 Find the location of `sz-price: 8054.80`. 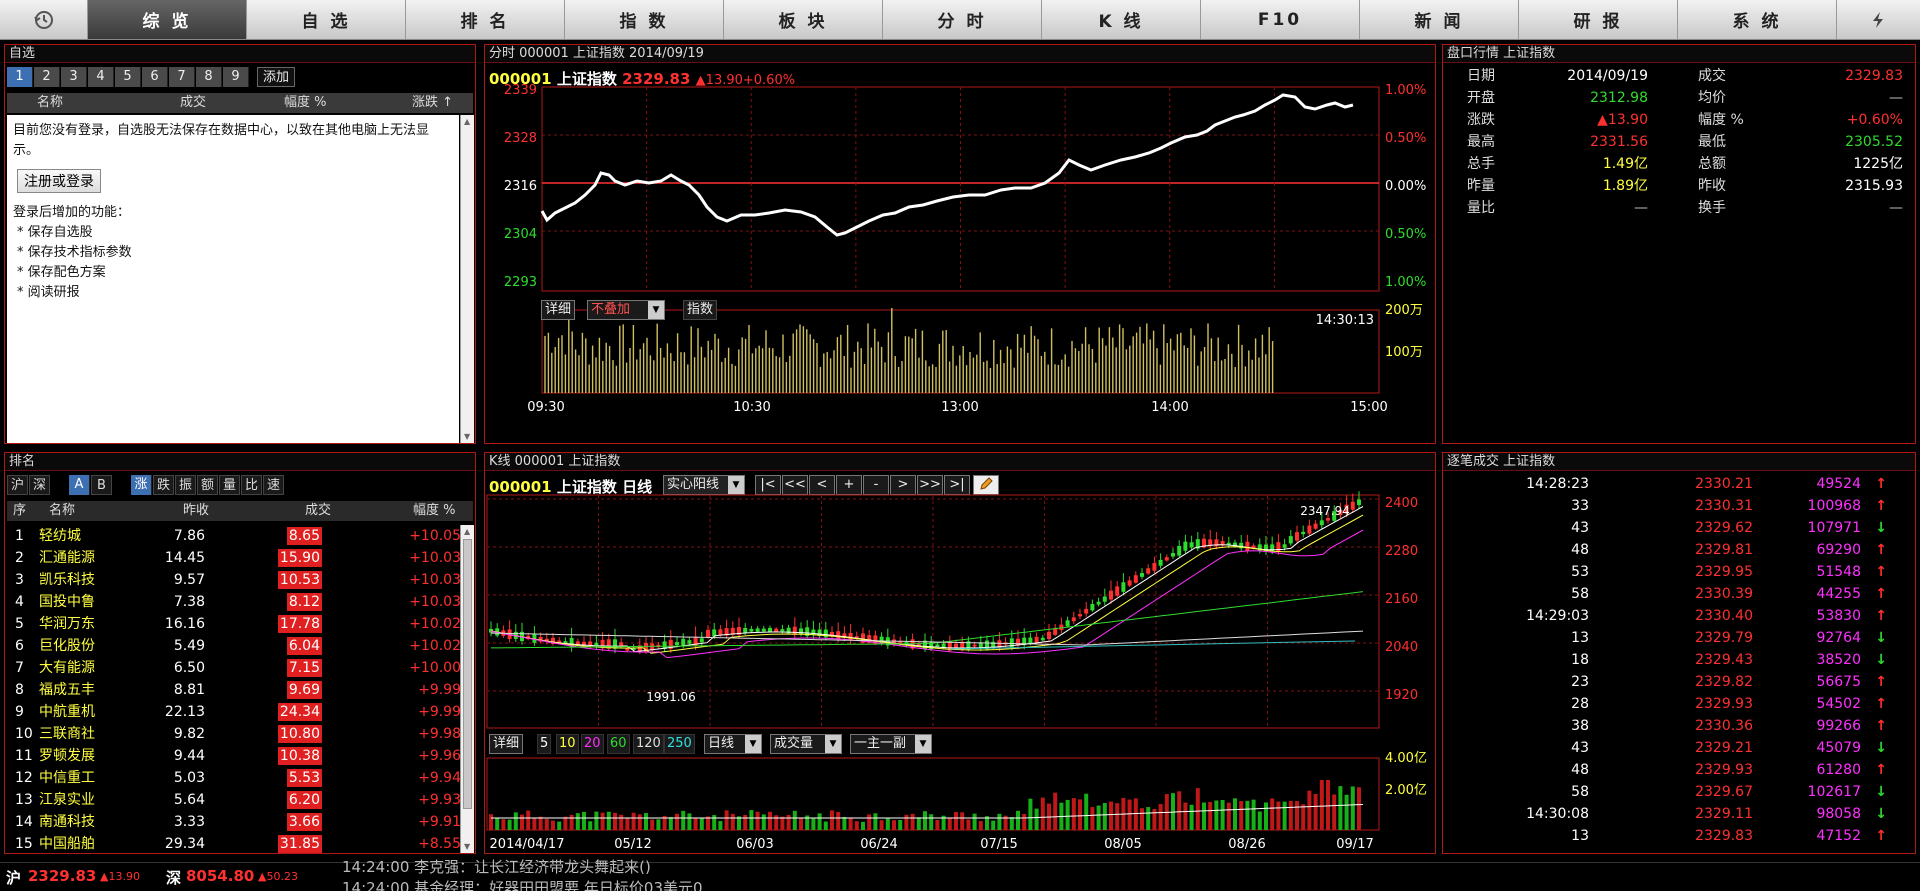

sz-price: 8054.80 is located at coordinates (220, 876).